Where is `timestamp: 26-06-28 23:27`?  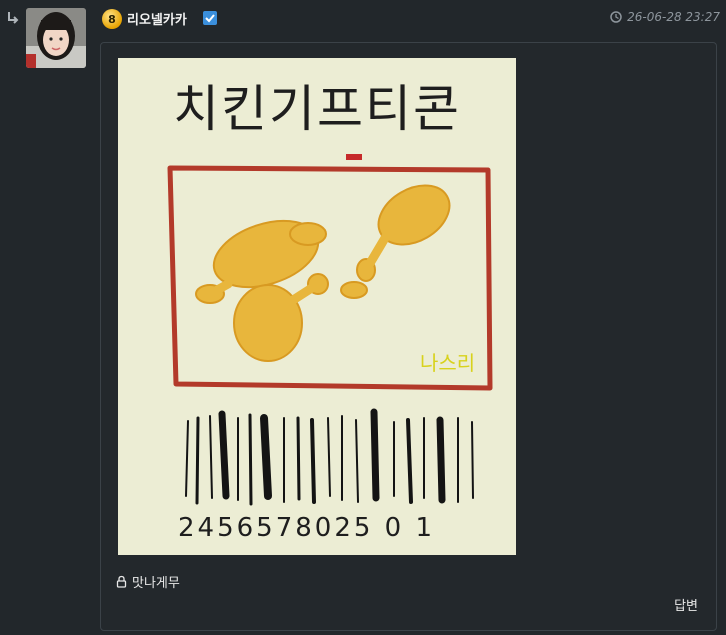
timestamp: 26-06-28 23:27 is located at coordinates (665, 17).